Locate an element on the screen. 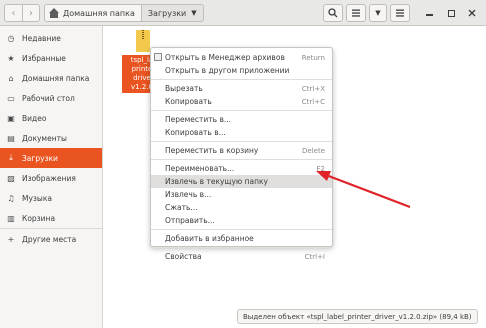 The height and width of the screenshot is (328, 486). breadcrumb-downloads: Загрузки ▼ is located at coordinates (172, 13).